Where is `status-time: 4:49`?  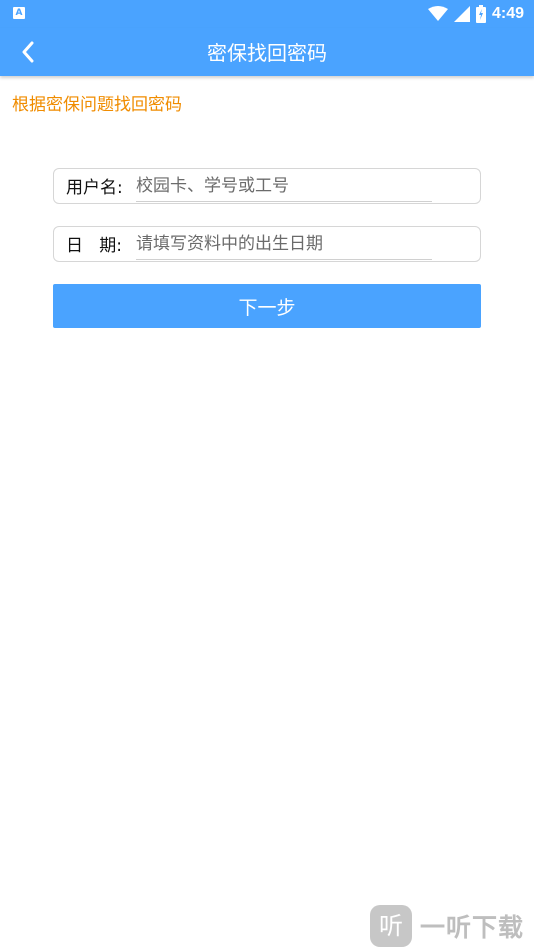
status-time: 4:49 is located at coordinates (507, 13).